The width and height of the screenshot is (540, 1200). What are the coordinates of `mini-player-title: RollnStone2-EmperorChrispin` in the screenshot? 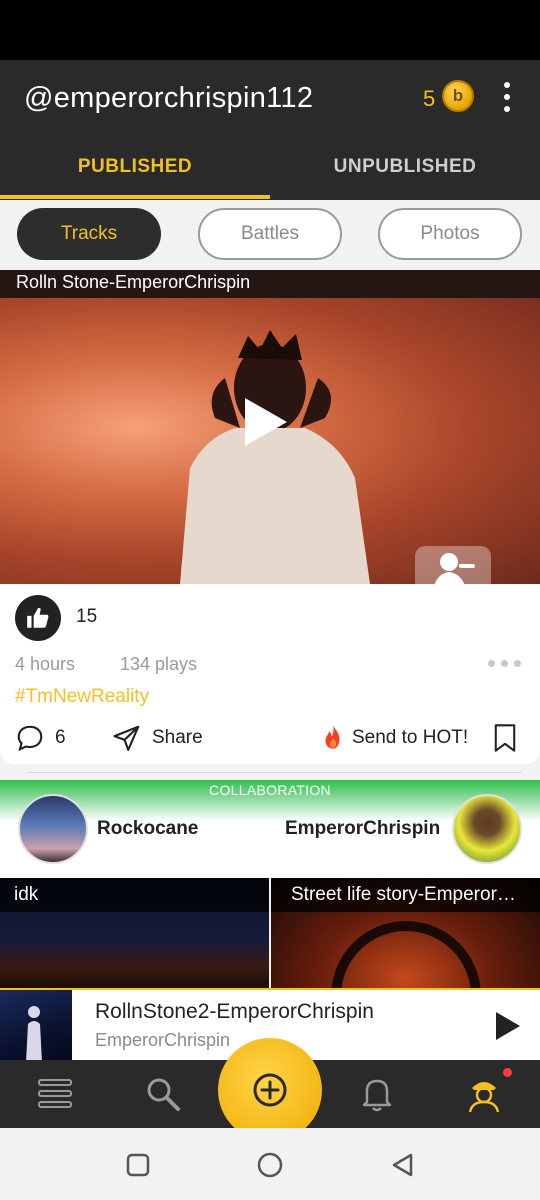 It's located at (234, 1011).